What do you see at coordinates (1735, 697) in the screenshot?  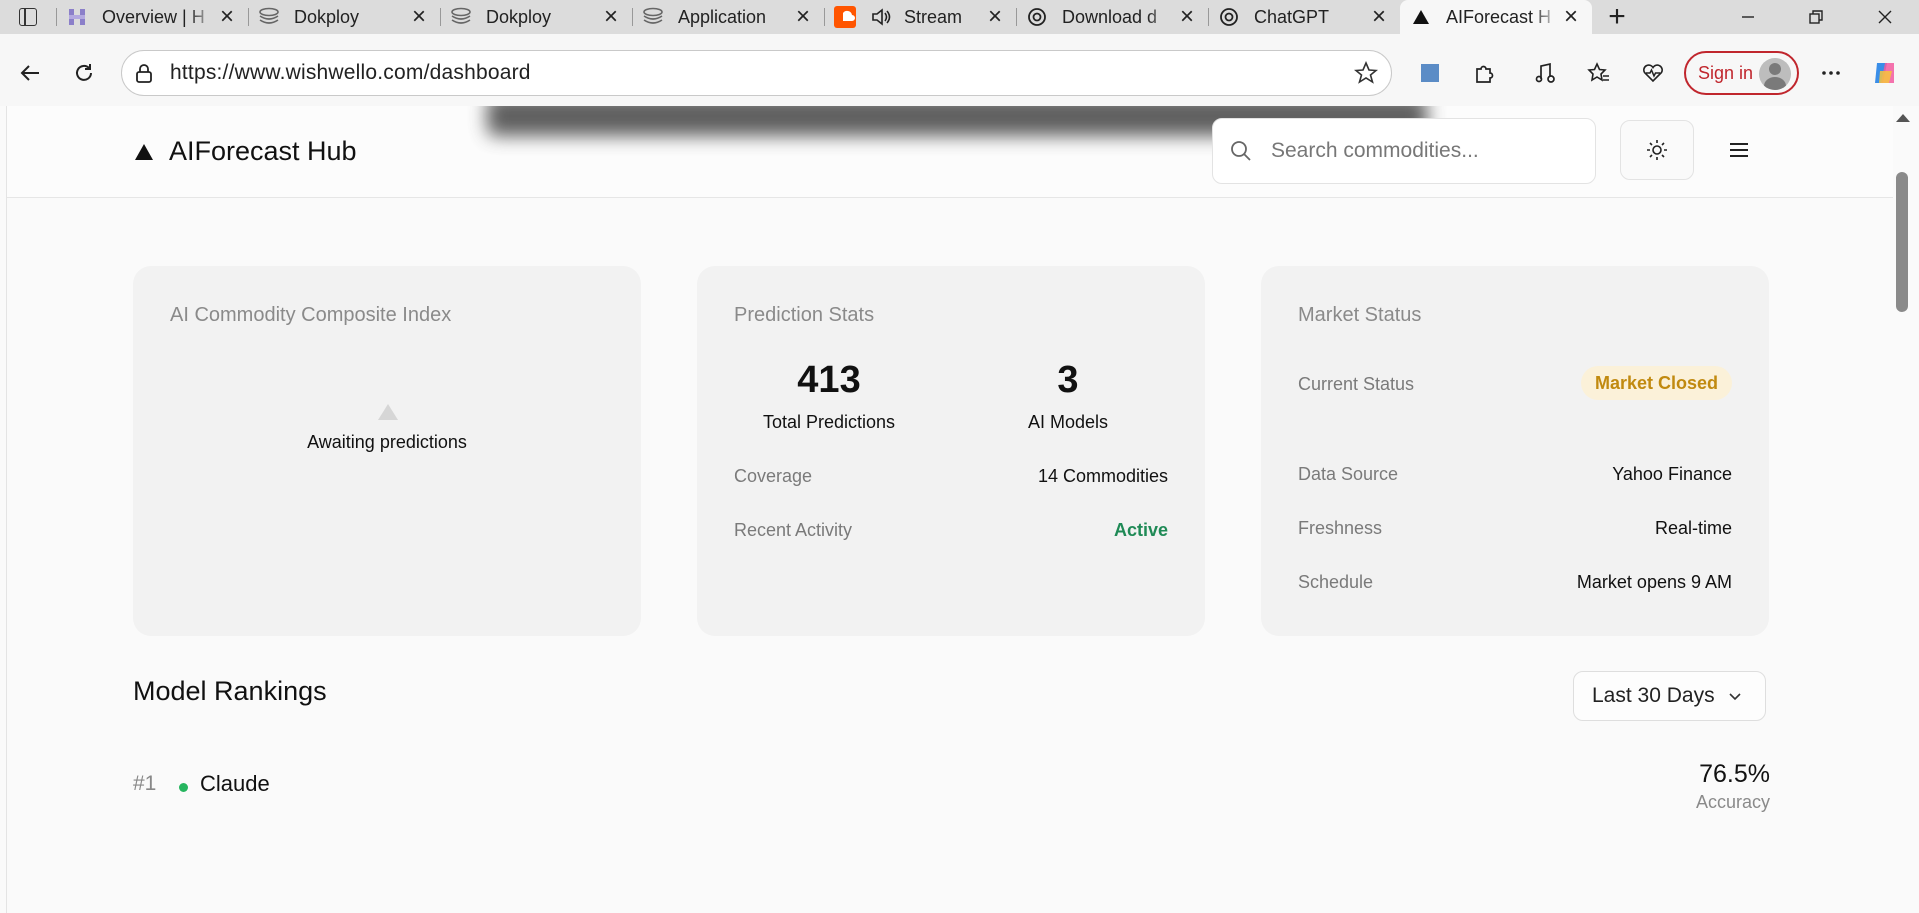 I see `chevron-down-icon` at bounding box center [1735, 697].